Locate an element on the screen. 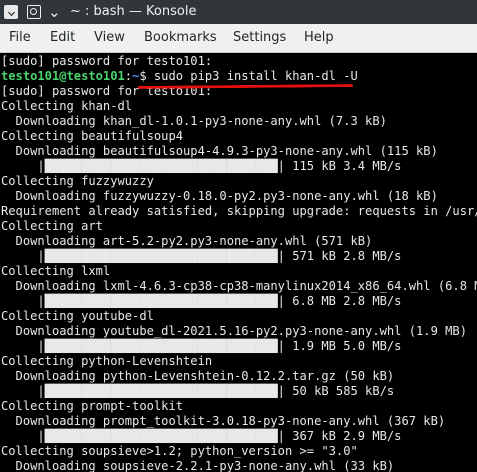 This screenshot has width=477, height=472. menu-bookmarks: Bookmarks is located at coordinates (180, 38).